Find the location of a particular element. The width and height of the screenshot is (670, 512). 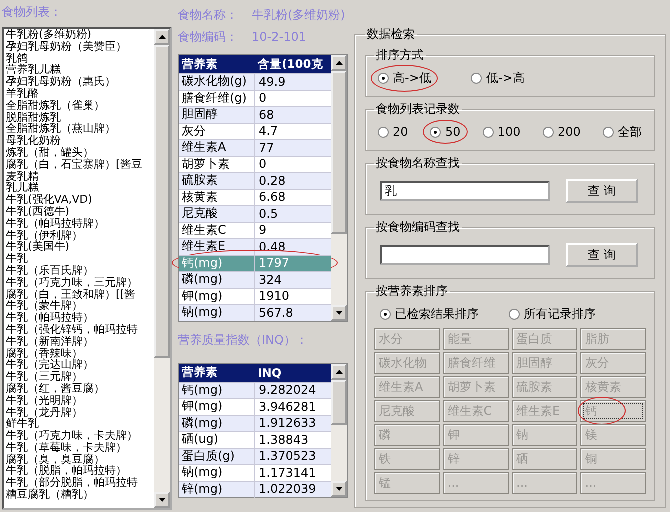

list-item: 全脂甜炼乳（燕山牌） is located at coordinates (80, 129).